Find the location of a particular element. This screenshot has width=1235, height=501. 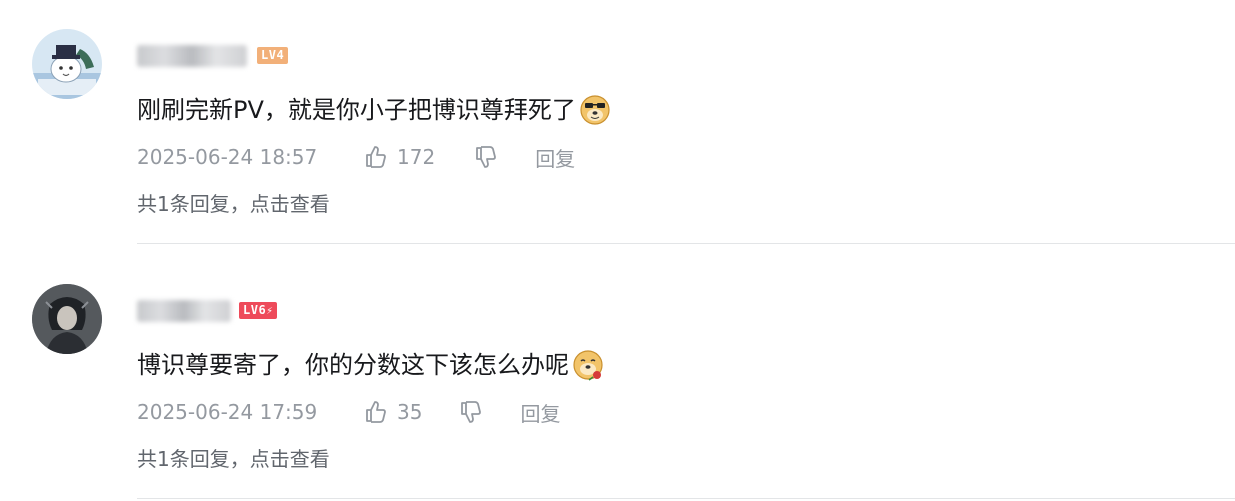

comment-text: 刚刷完新PV，就是你小子把博识尊拜死了 is located at coordinates (374, 113).